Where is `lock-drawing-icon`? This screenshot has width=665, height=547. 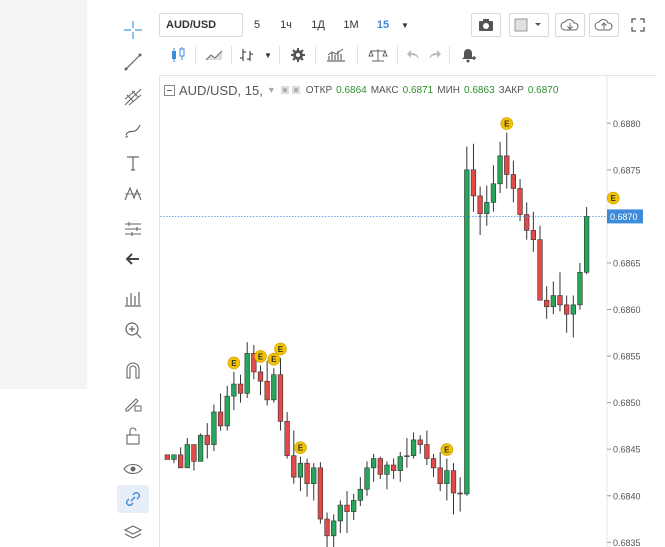 lock-drawing-icon is located at coordinates (133, 403).